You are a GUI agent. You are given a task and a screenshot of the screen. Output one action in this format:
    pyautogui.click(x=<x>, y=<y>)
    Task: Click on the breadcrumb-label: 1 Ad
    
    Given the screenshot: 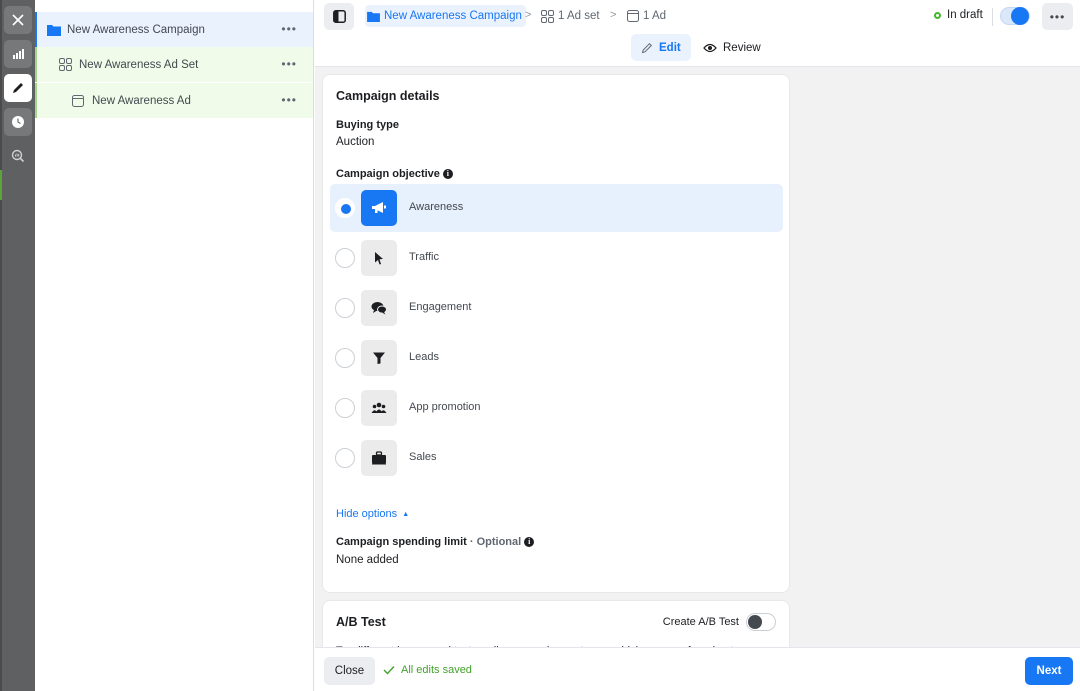 What is the action you would take?
    pyautogui.click(x=655, y=16)
    